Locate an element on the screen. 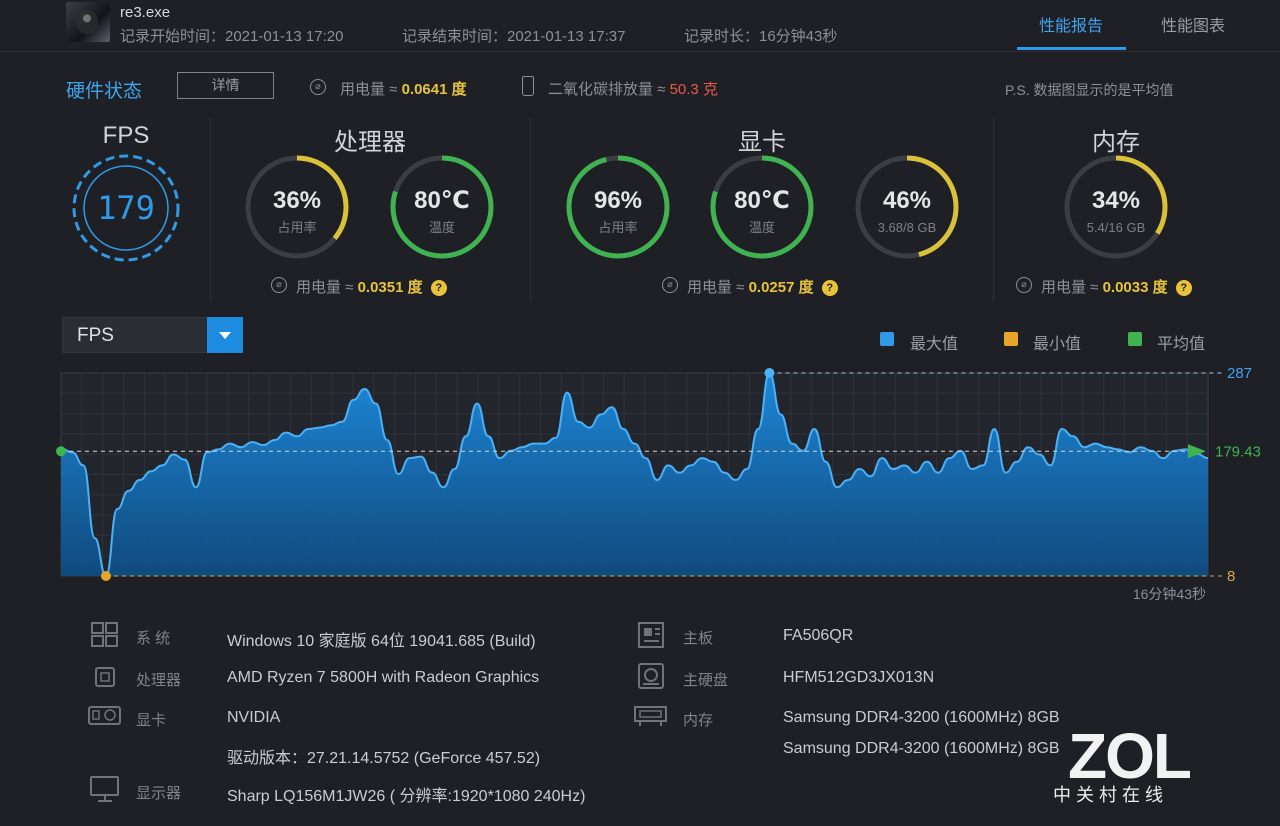 The height and width of the screenshot is (826, 1280). co2-label: 二氧化碳排放量 ≈ is located at coordinates (607, 89).